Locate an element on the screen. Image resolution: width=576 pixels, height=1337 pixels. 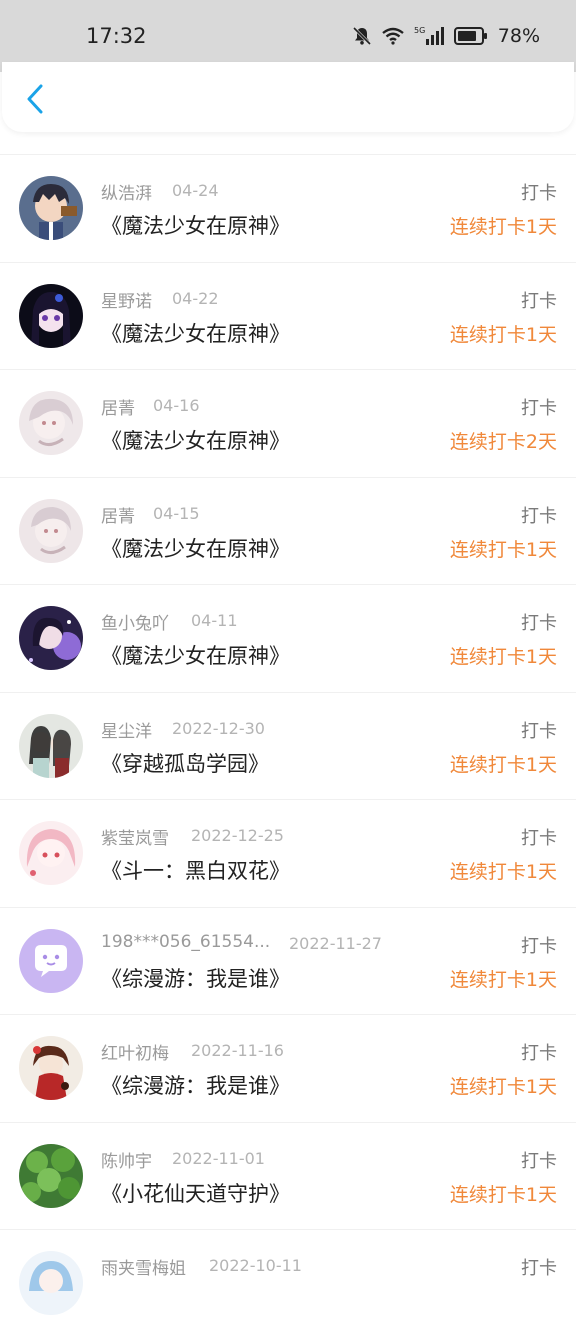
checkin-row: 居菁 04-16 《魔法少女在原神》 打卡 连续打卡2天 is located at coordinates (288, 423).